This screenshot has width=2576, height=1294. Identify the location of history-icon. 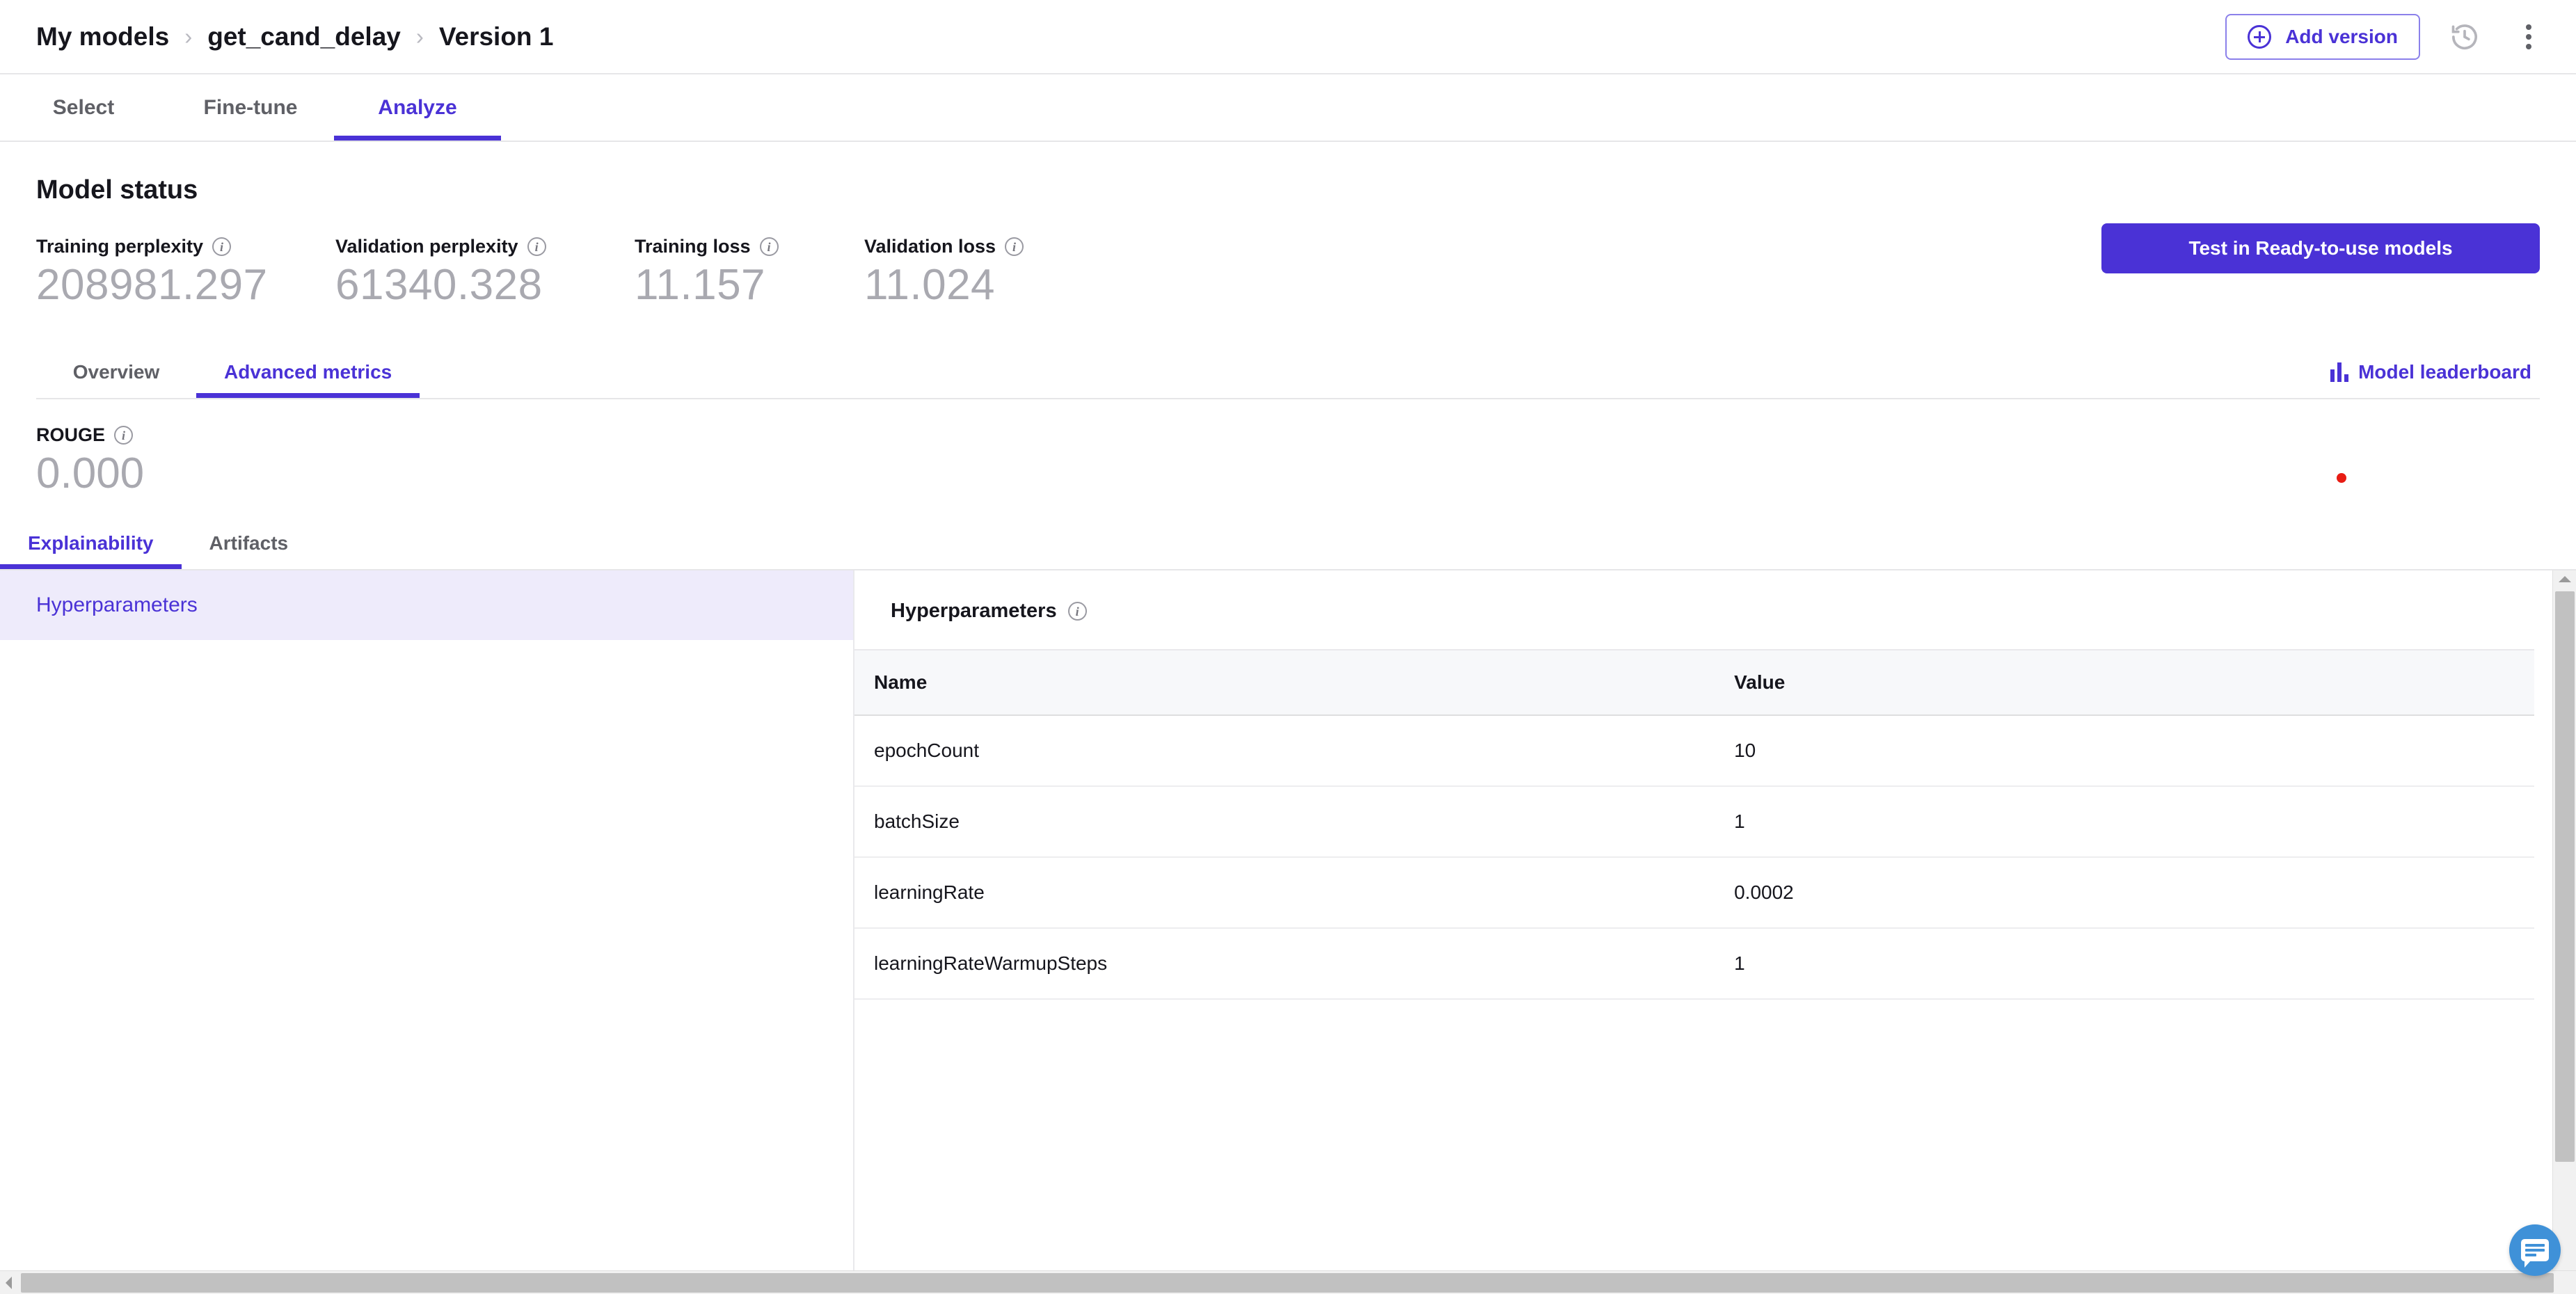
(2464, 36).